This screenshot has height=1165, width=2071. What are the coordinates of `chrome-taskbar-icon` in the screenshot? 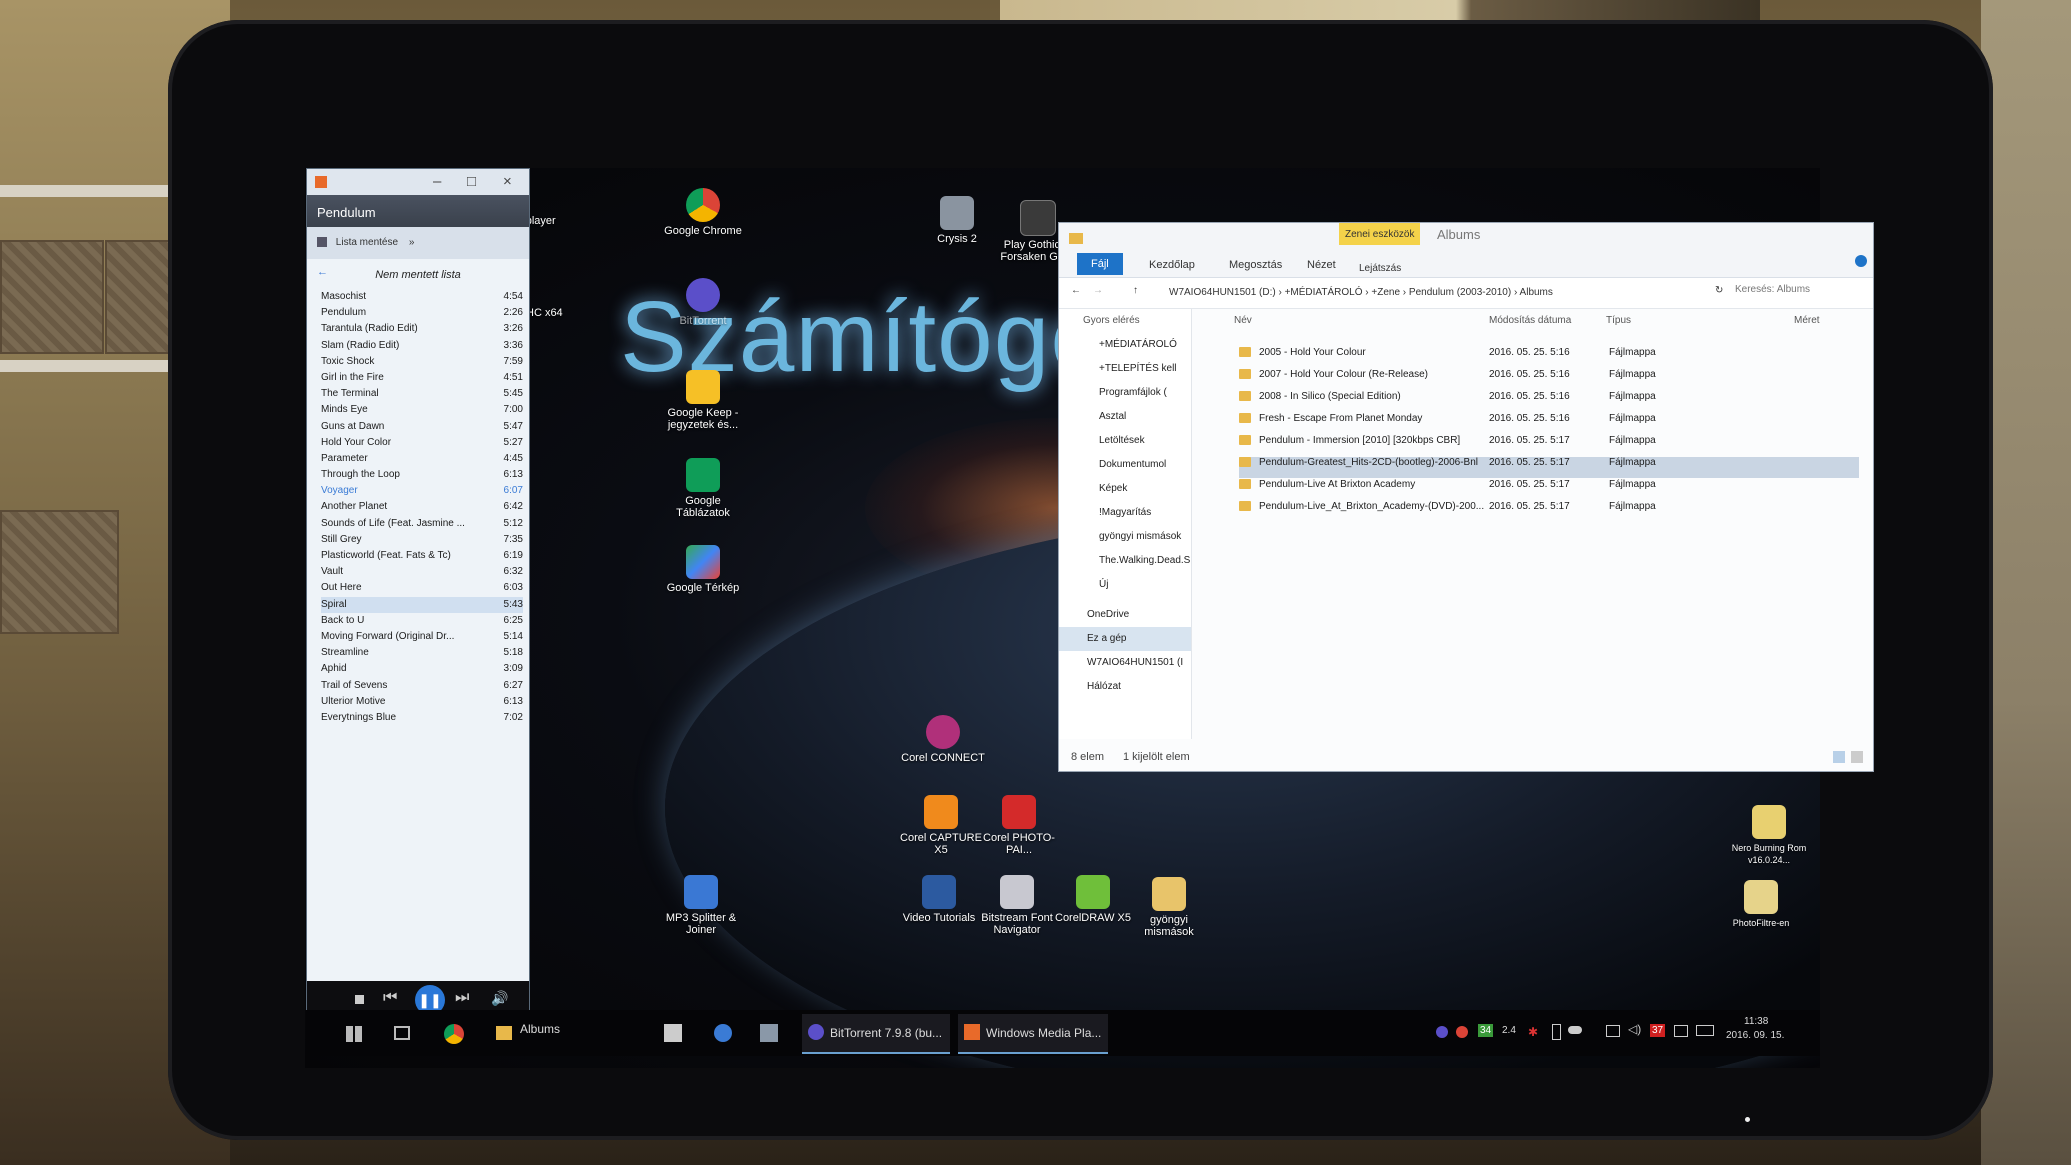 It's located at (454, 1034).